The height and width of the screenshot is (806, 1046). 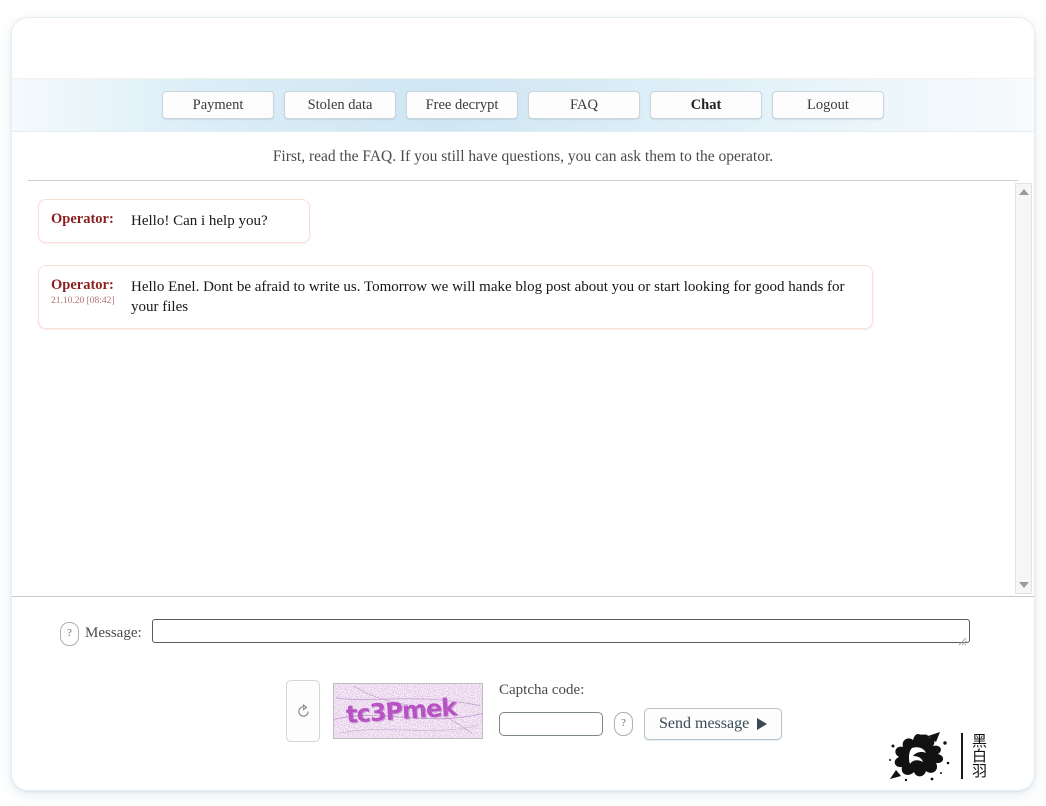 What do you see at coordinates (340, 105) in the screenshot?
I see `nav-item-stolen-data: Stolen data` at bounding box center [340, 105].